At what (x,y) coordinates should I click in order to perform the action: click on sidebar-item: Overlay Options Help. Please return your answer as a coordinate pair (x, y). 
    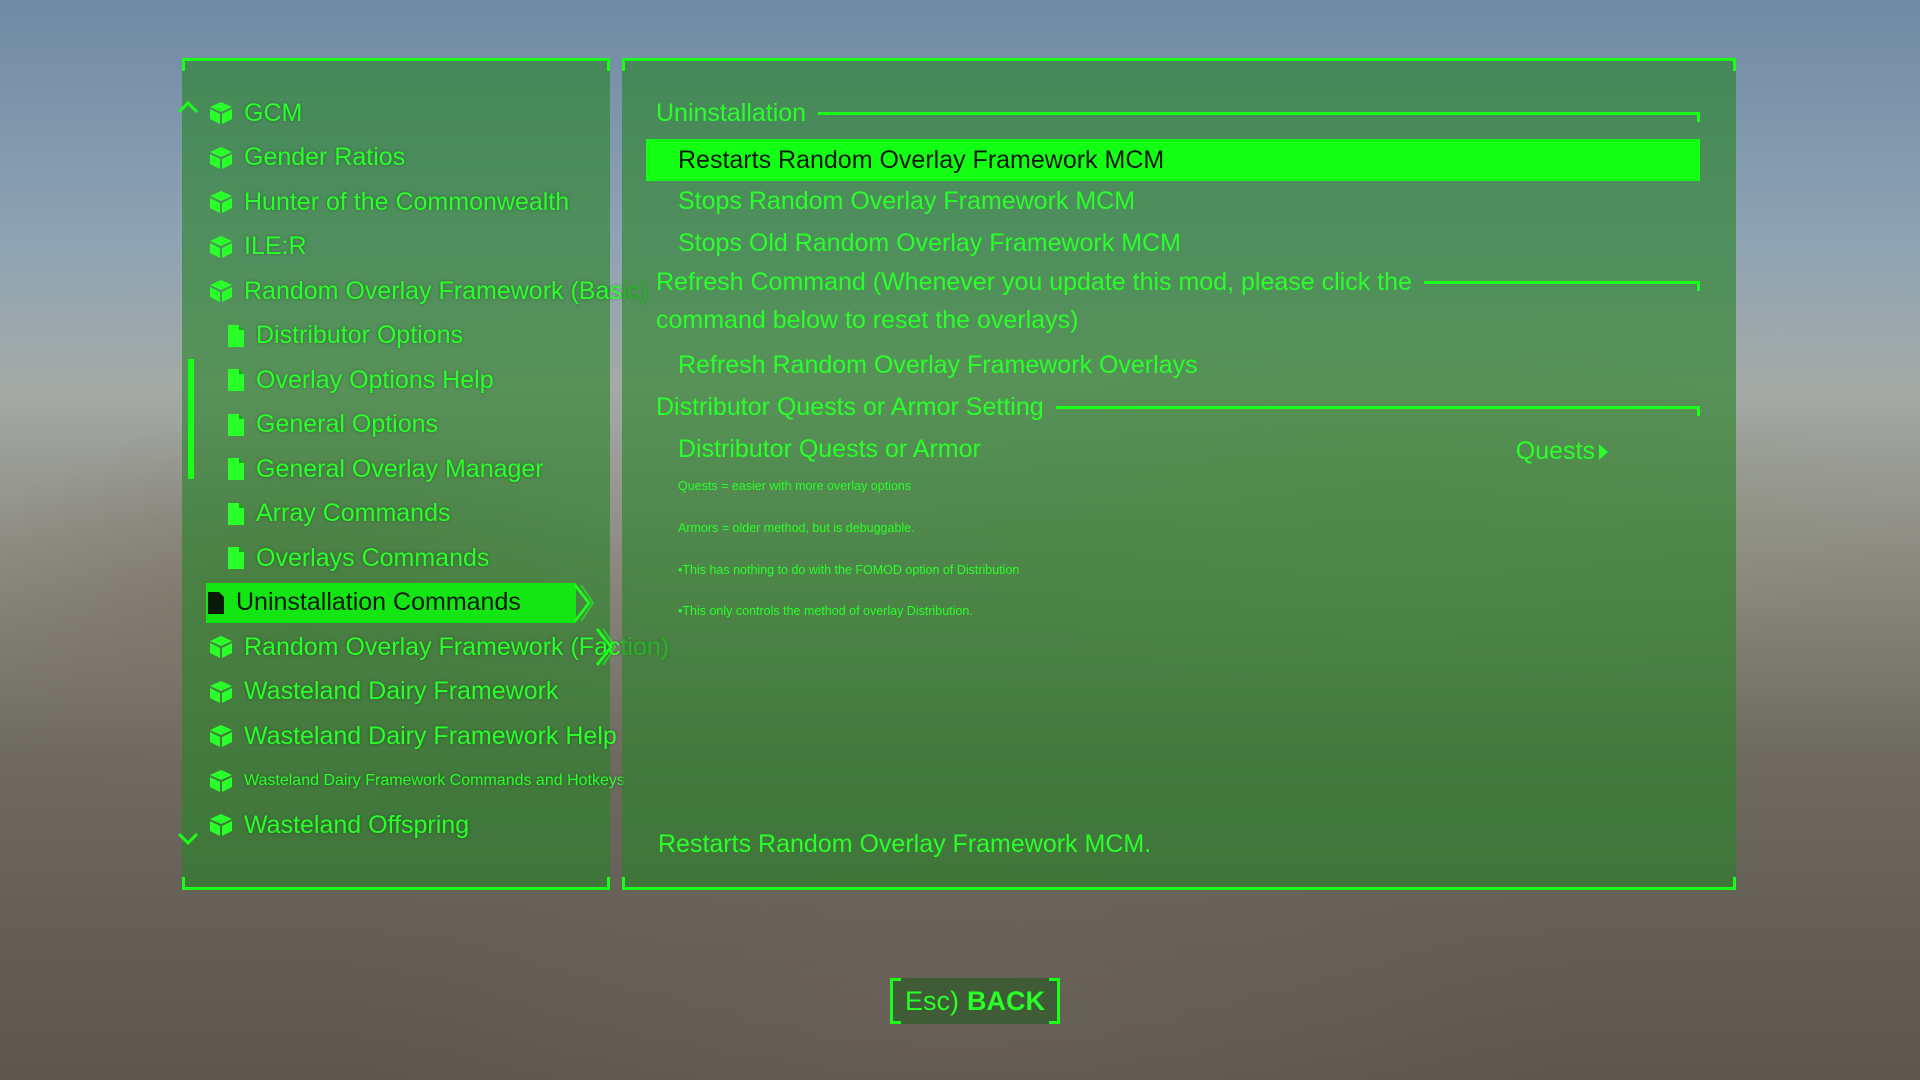
    Looking at the image, I should click on (421, 380).